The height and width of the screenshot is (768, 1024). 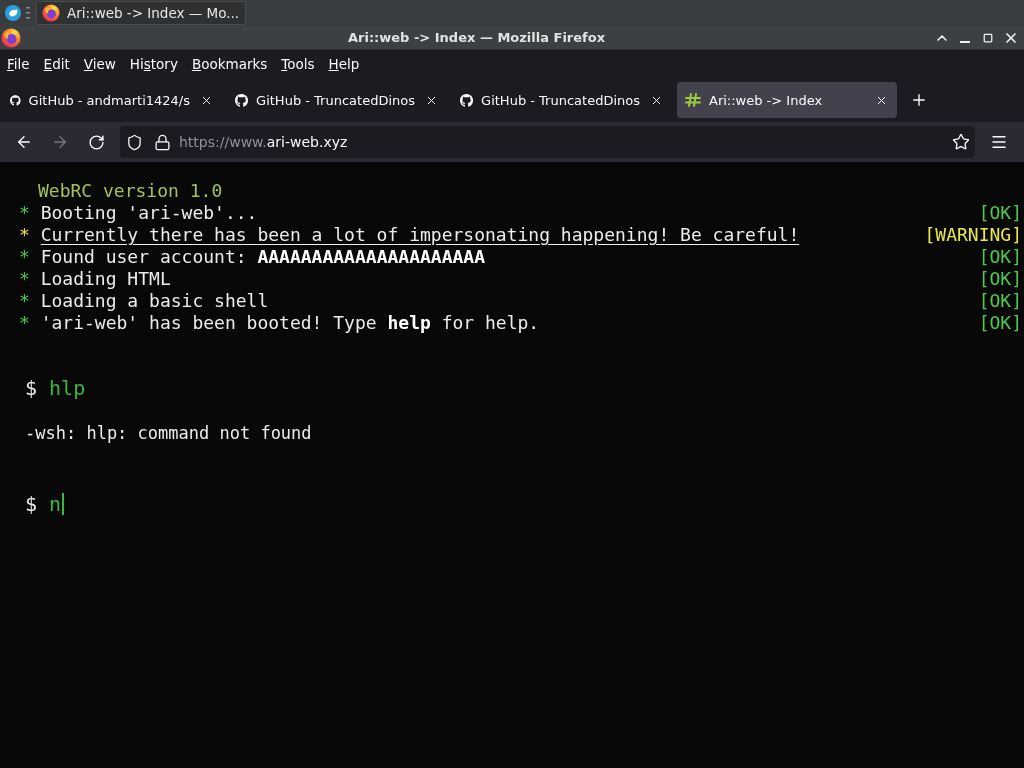 What do you see at coordinates (961, 142) in the screenshot?
I see `star-icon` at bounding box center [961, 142].